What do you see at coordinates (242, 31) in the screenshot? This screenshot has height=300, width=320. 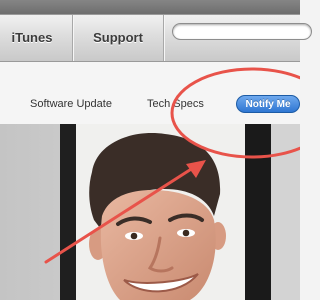 I see `search-input` at bounding box center [242, 31].